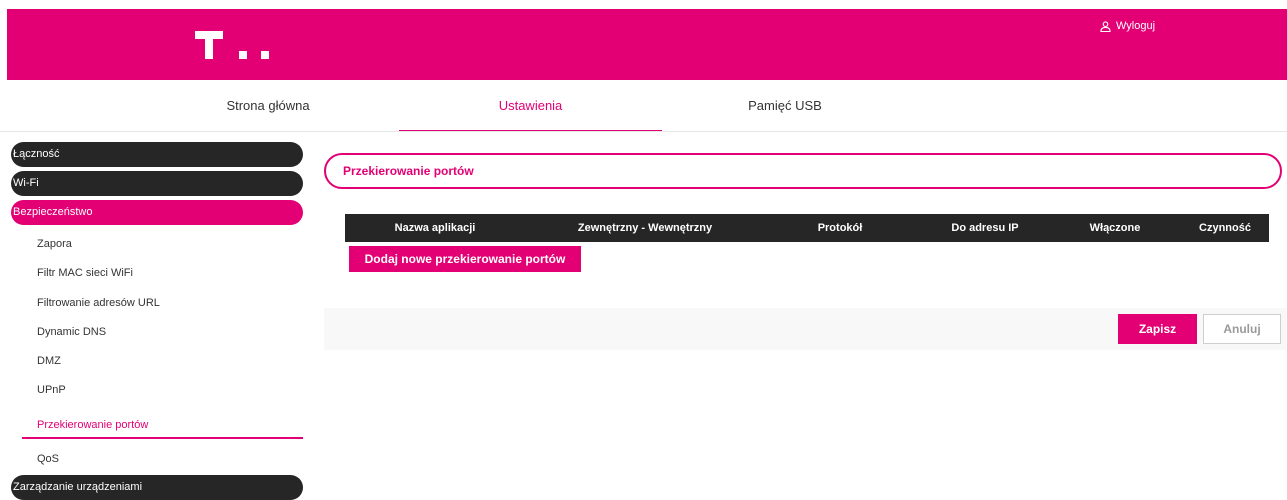 The width and height of the screenshot is (1287, 500). Describe the element at coordinates (268, 105) in the screenshot. I see `tab-home: Strona główna` at that location.